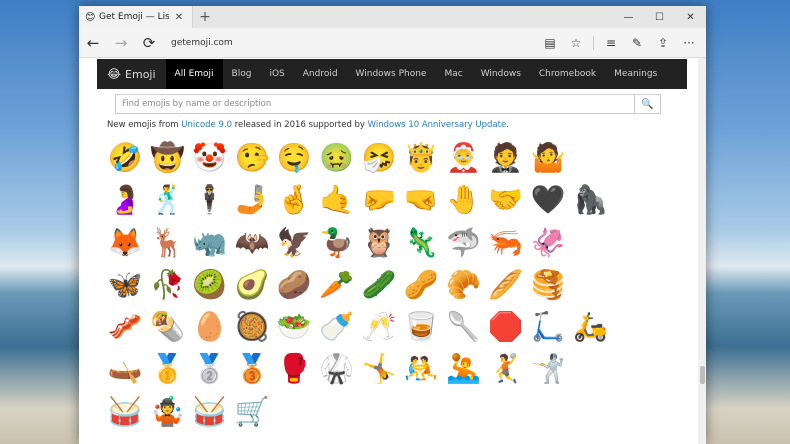 The image size is (790, 444). Describe the element at coordinates (463, 369) in the screenshot. I see `emoji-item: 🤽` at that location.